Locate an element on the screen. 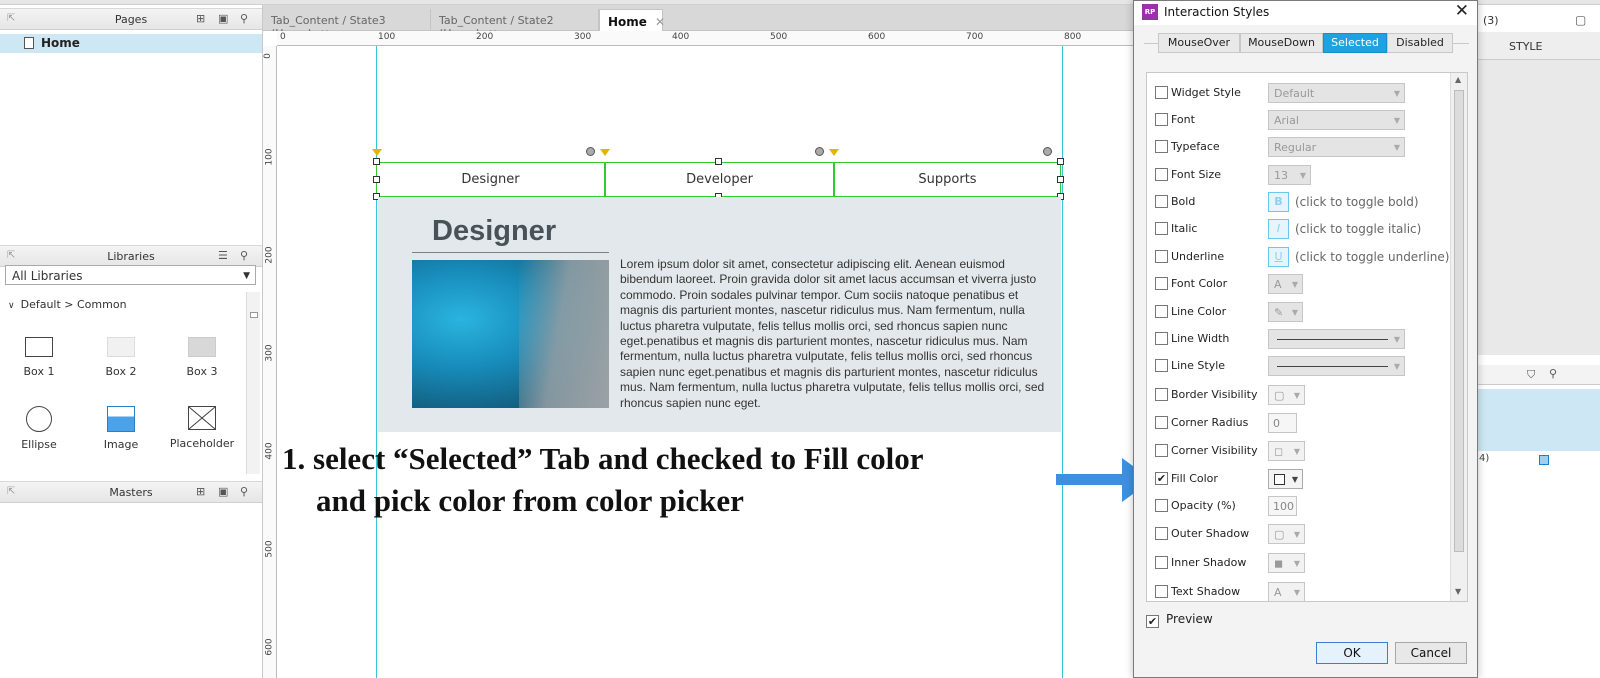 The image size is (1600, 678). page-item-home: Home is located at coordinates (131, 43).